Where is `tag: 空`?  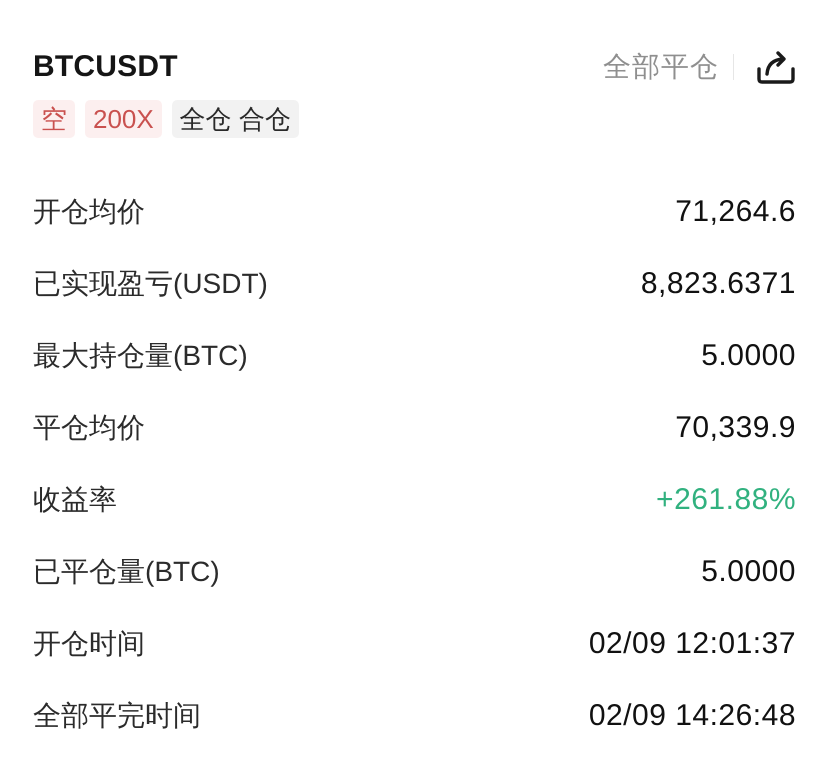 tag: 空 is located at coordinates (54, 119).